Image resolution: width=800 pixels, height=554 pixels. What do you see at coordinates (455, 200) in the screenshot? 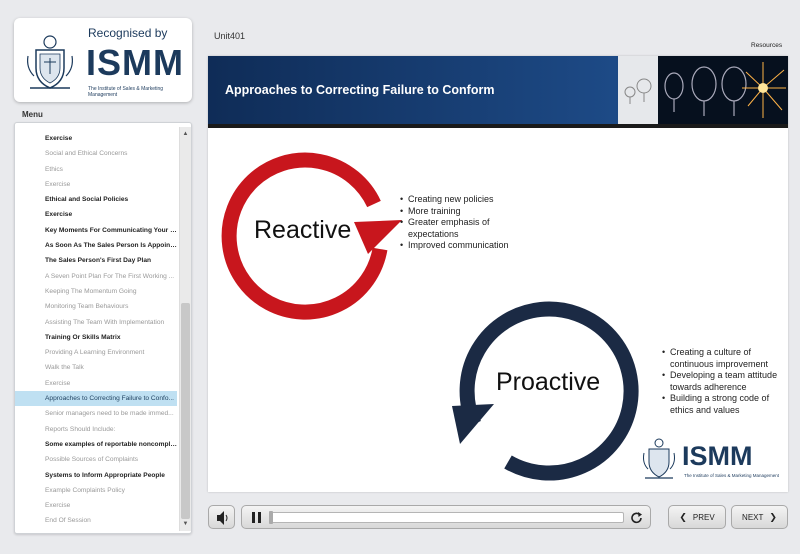
I see `reactive-bullet: Creating new policies` at bounding box center [455, 200].